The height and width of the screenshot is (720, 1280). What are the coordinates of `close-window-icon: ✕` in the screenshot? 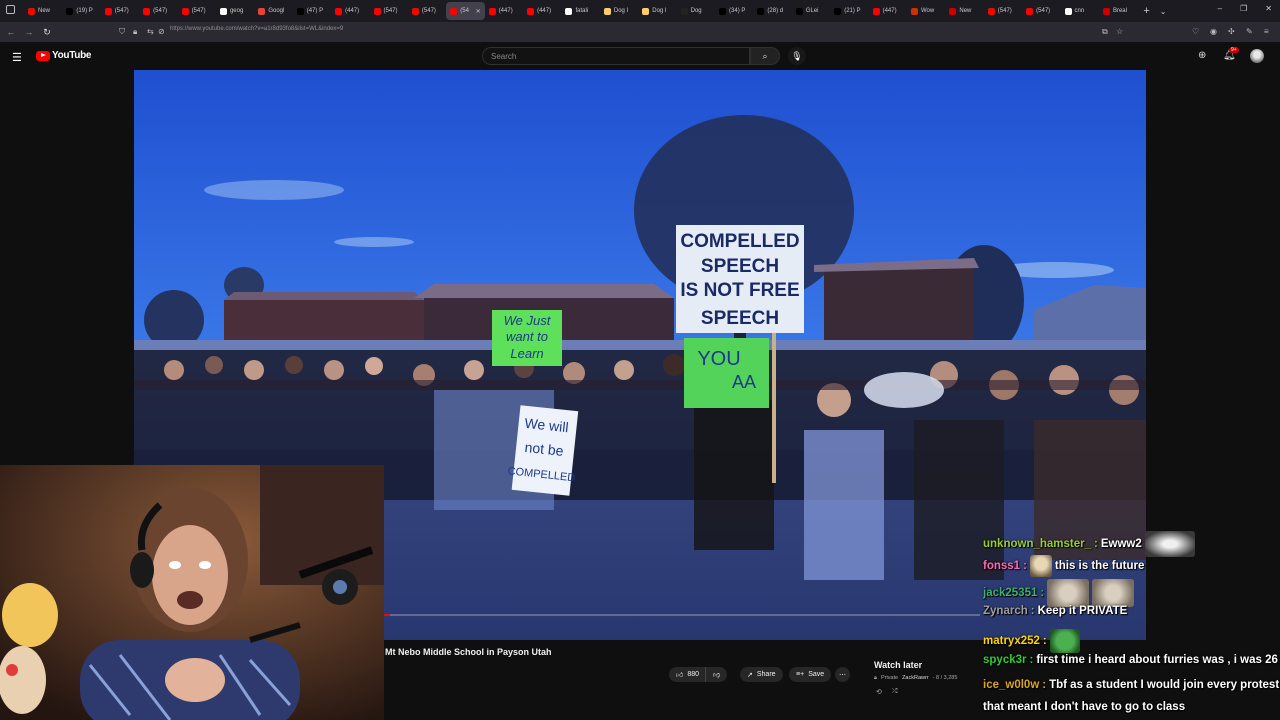 It's located at (1268, 8).